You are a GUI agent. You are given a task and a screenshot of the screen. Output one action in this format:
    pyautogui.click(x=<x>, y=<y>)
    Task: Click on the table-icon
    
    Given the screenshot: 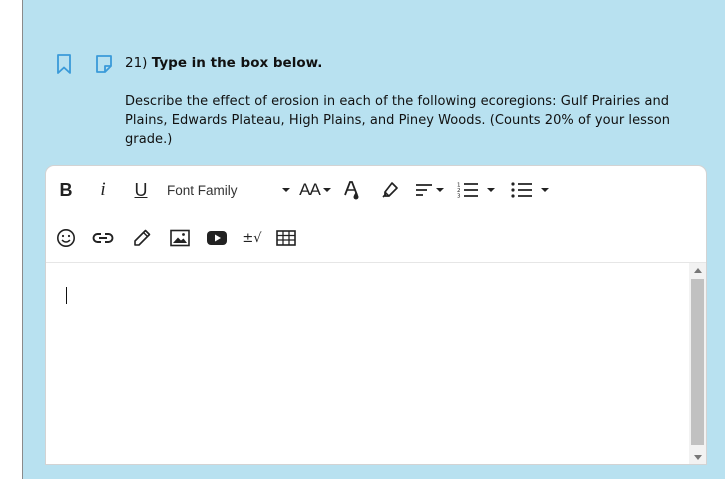 What is the action you would take?
    pyautogui.click(x=286, y=238)
    